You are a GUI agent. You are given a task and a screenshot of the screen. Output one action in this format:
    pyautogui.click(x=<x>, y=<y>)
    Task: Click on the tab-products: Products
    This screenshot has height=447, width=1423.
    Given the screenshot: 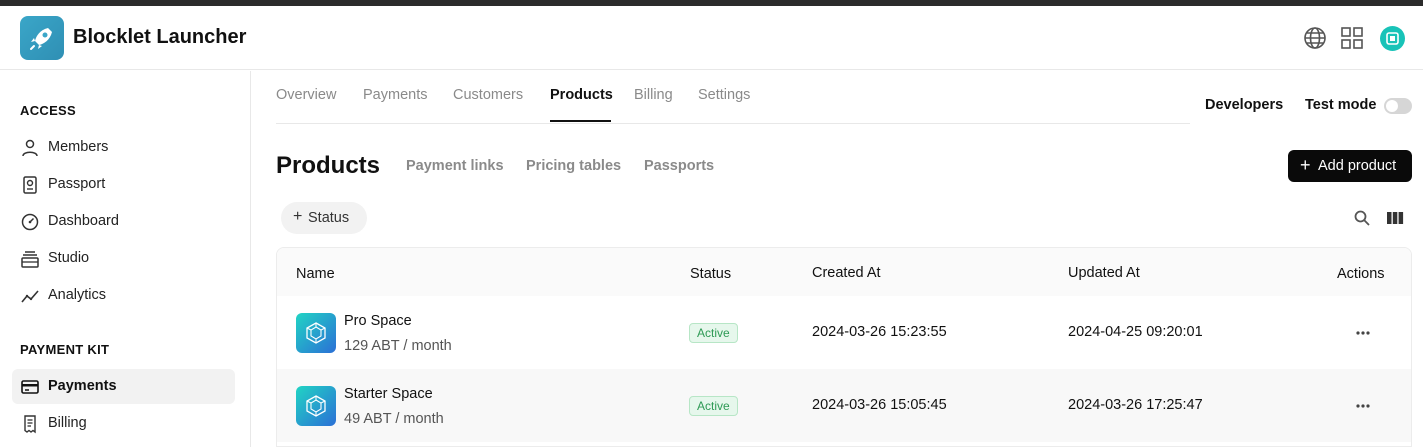 What is the action you would take?
    pyautogui.click(x=581, y=95)
    